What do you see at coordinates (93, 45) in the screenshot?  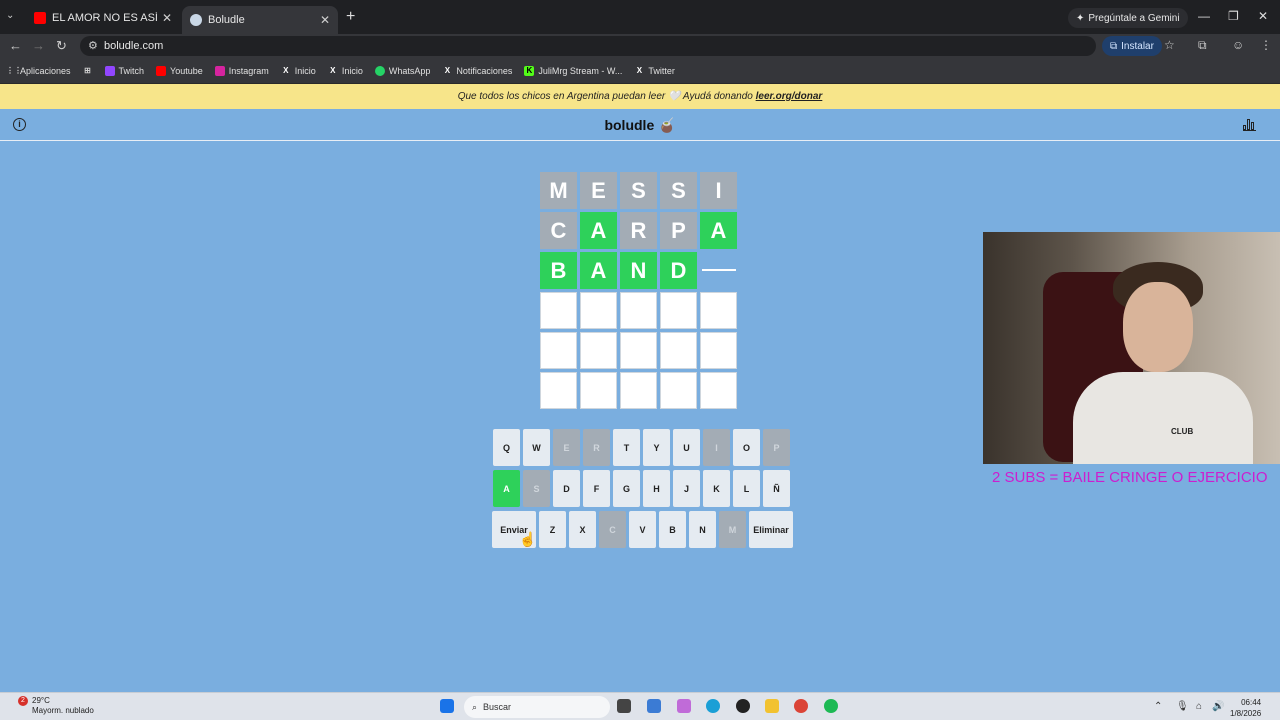 I see `site-info-icon: ⚙` at bounding box center [93, 45].